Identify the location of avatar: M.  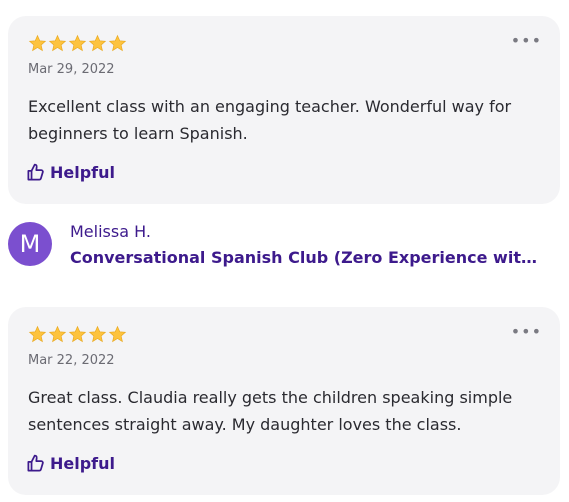
(30, 244).